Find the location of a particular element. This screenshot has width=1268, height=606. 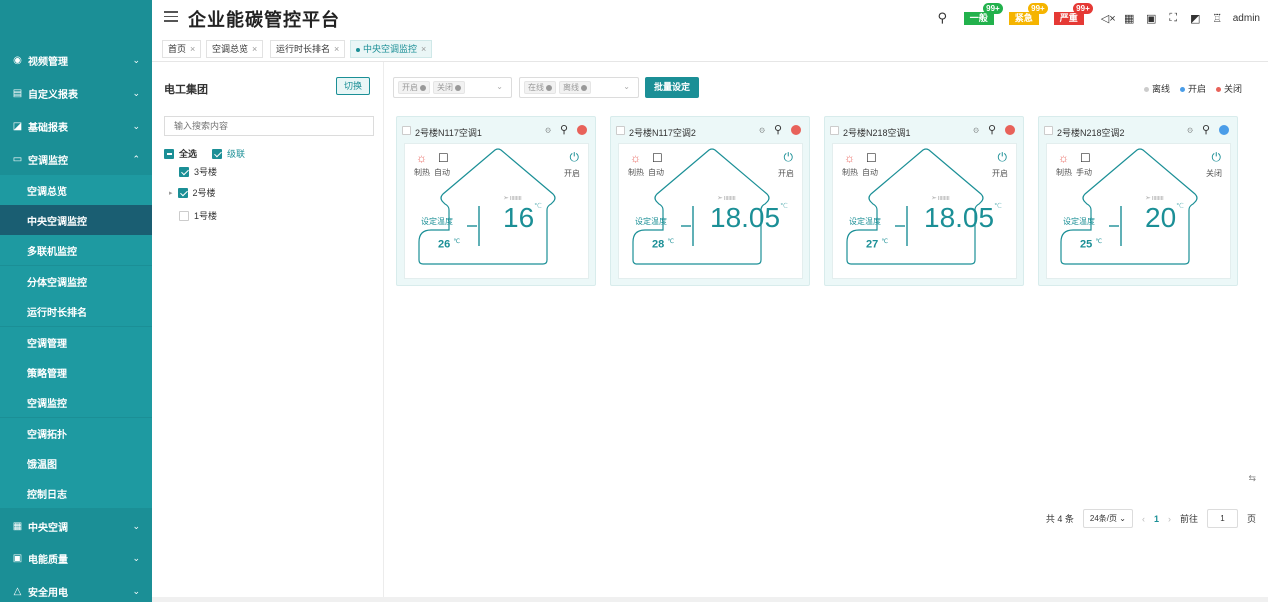

ac-unit-icon: ☐ is located at coordinates (1085, 158).